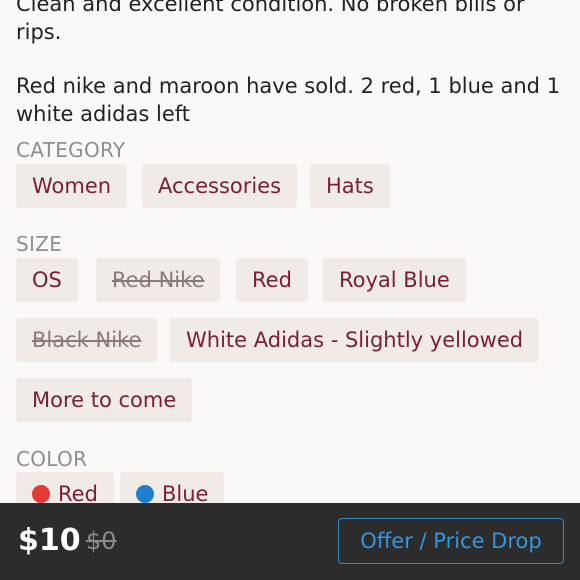  I want to click on size-tag-red-nike: Red Nike, so click(158, 280).